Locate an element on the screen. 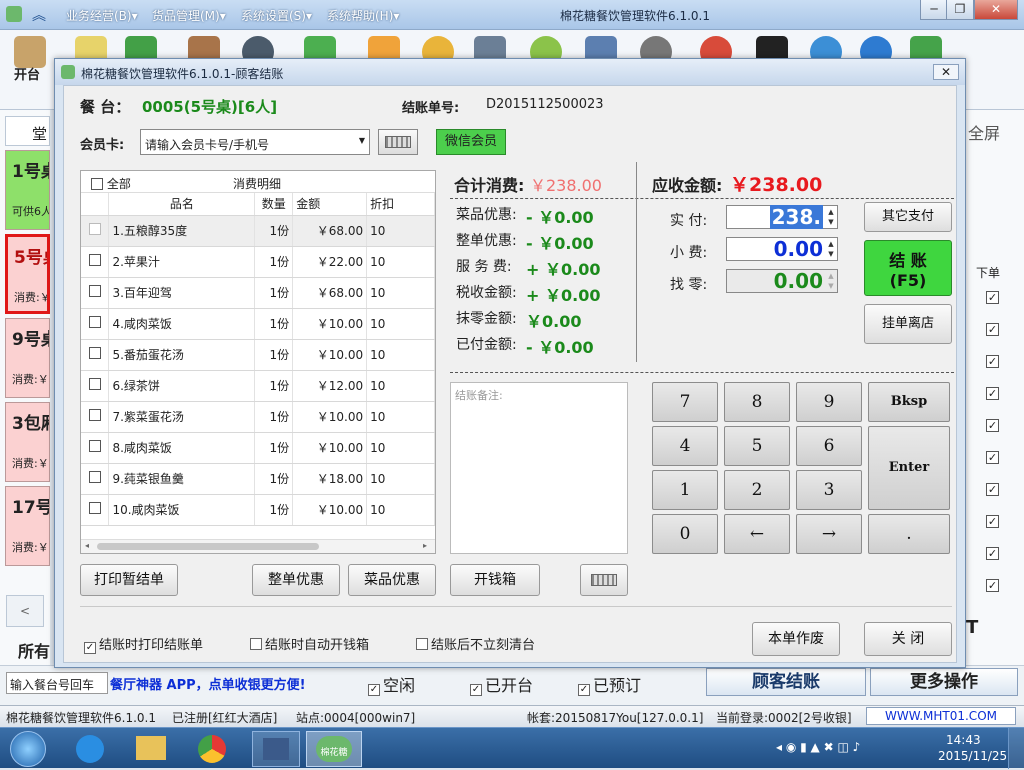 This screenshot has height=770, width=1024. key-right-arrow: → is located at coordinates (829, 534).